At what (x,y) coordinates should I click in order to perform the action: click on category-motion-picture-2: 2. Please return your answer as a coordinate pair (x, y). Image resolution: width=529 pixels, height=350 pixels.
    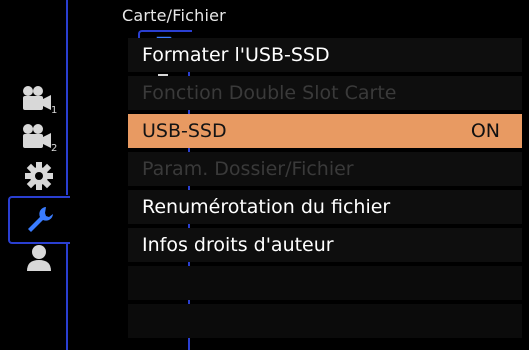
    Looking at the image, I should click on (39, 136).